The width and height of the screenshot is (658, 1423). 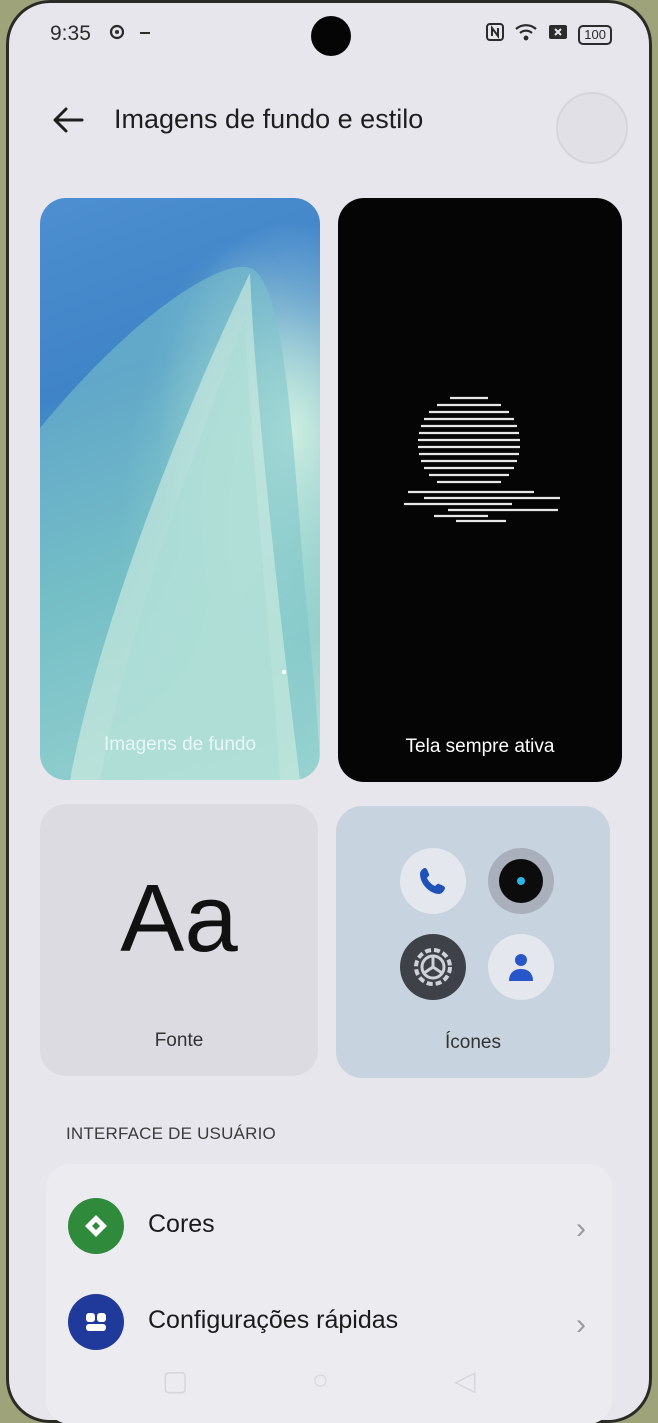 I want to click on status-bar: 9:35 100, so click(x=329, y=35).